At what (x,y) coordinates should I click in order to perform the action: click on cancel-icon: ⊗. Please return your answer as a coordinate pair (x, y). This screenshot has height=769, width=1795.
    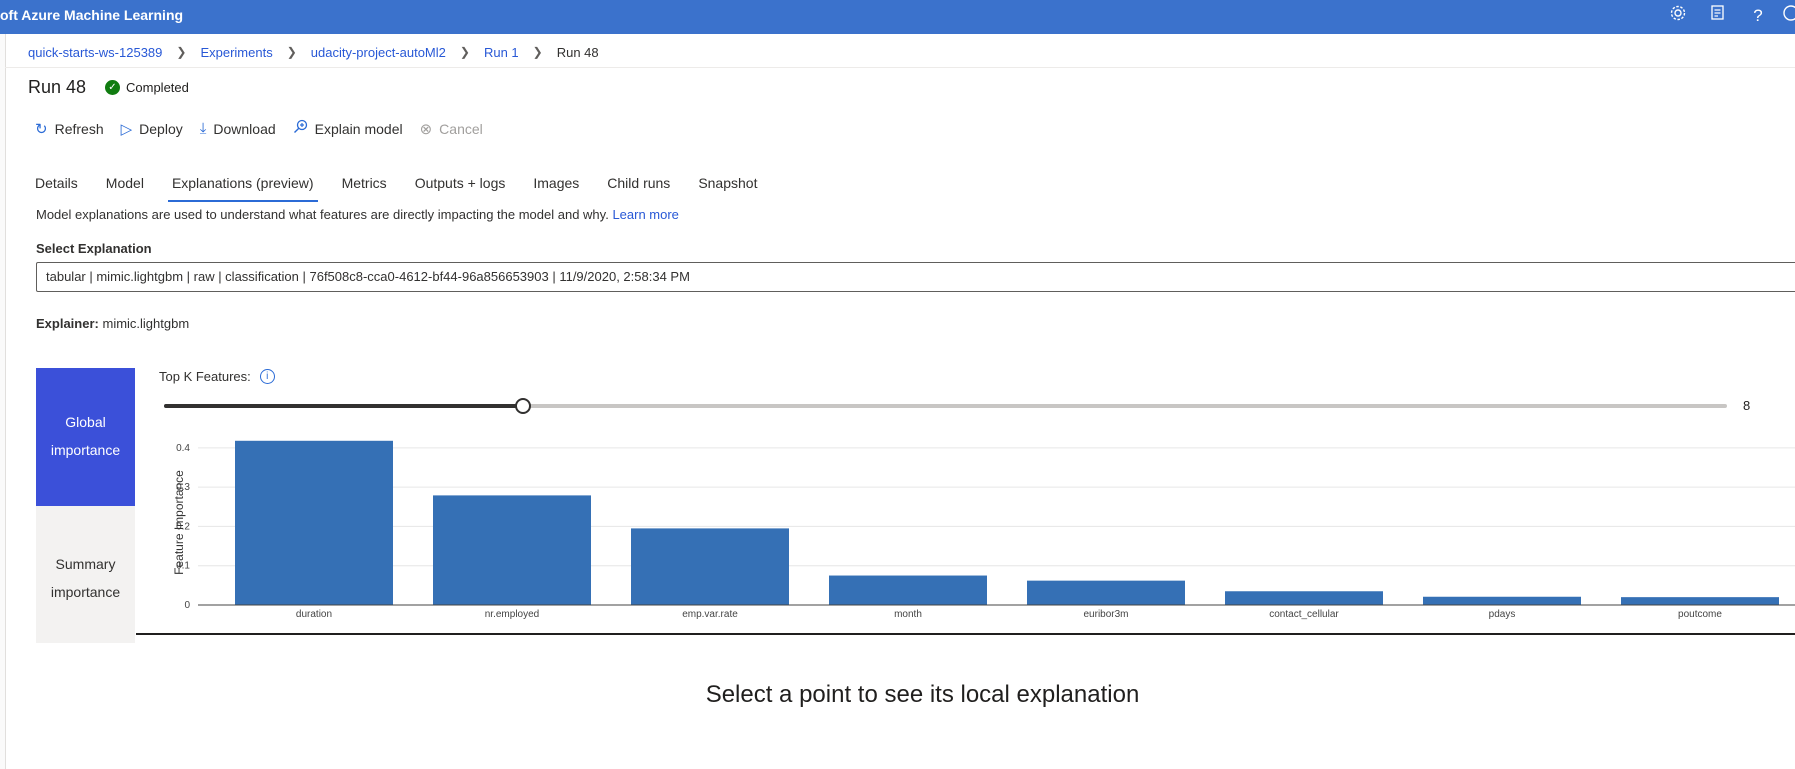
    Looking at the image, I should click on (426, 129).